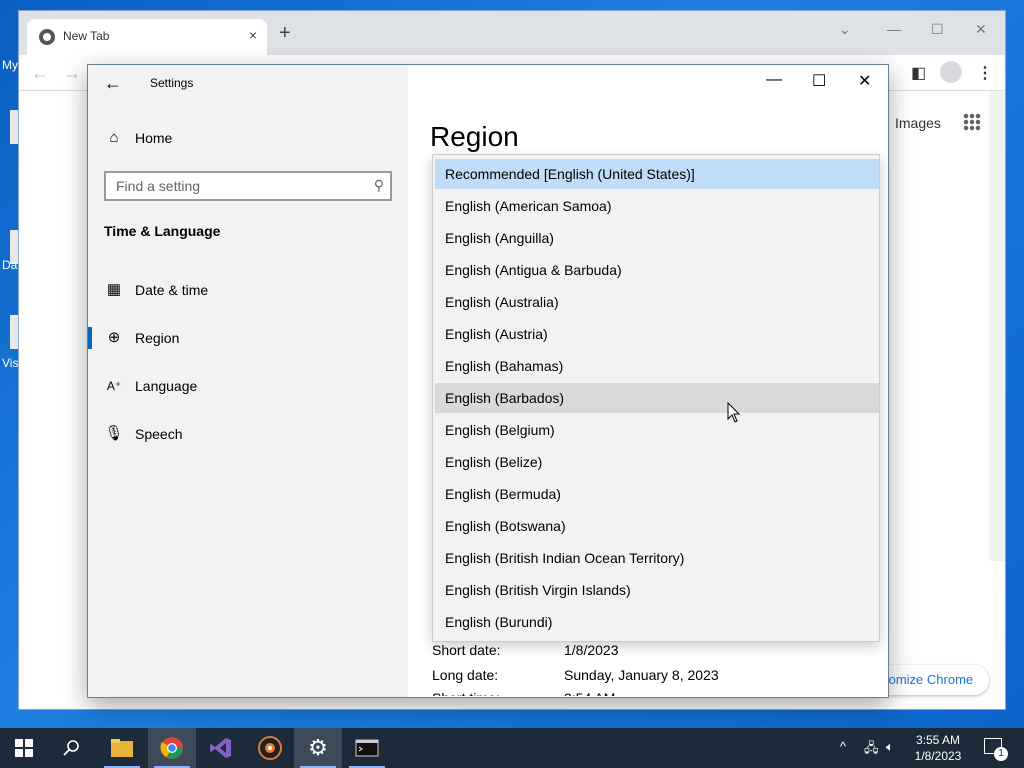 The image size is (1024, 768). I want to click on forward-icon: →, so click(72, 73).